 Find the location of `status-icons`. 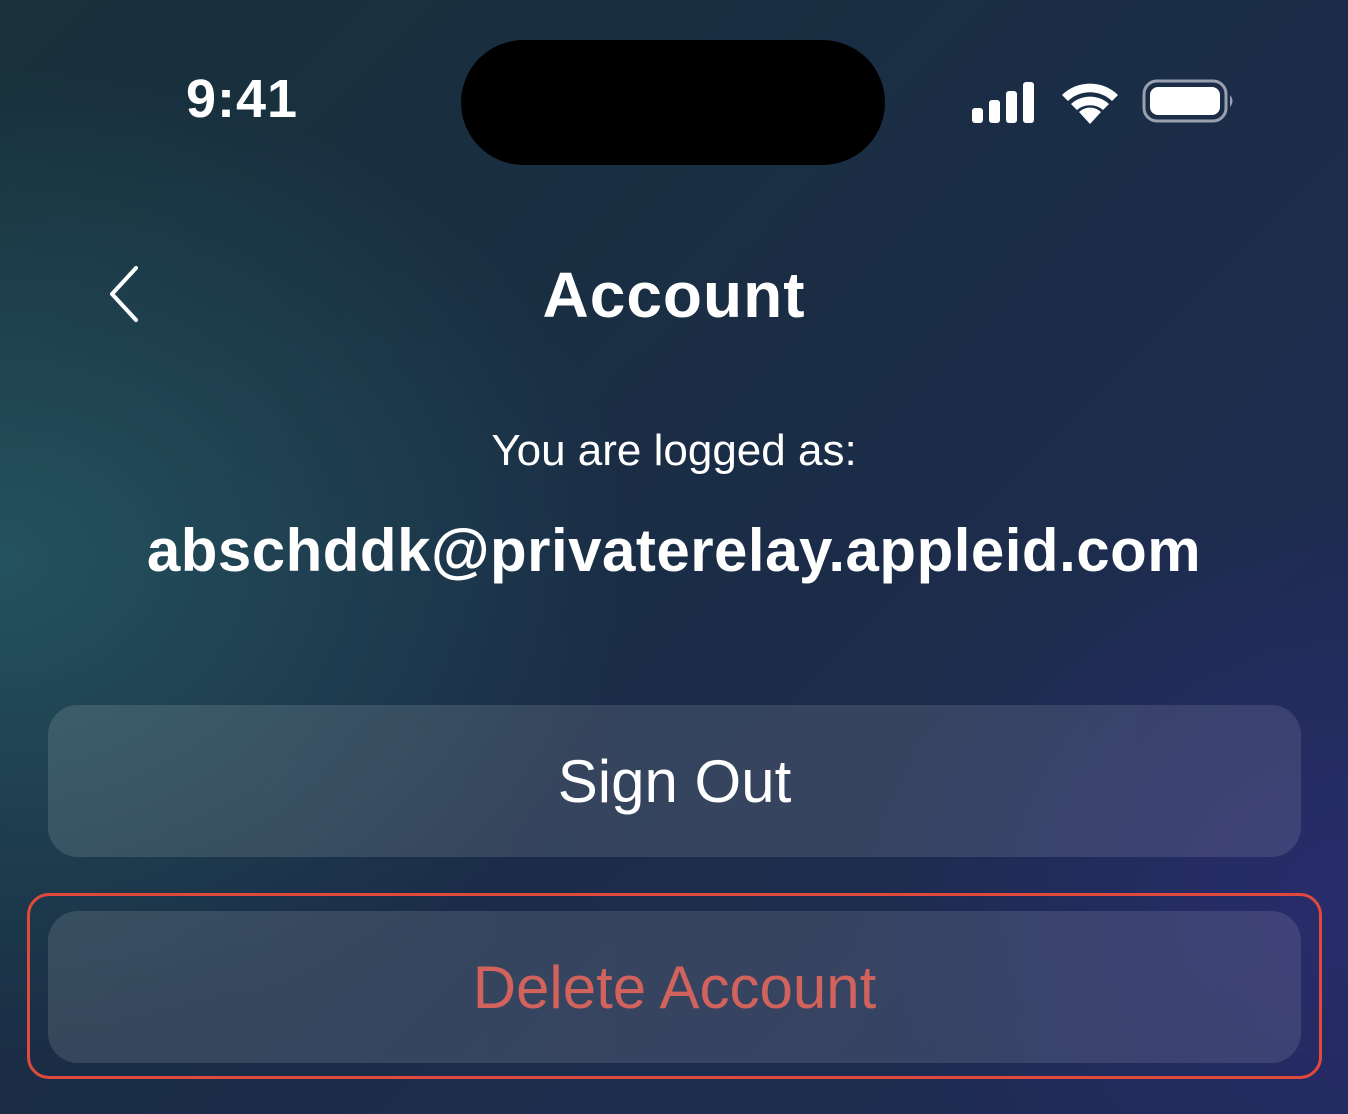

status-icons is located at coordinates (1103, 102).